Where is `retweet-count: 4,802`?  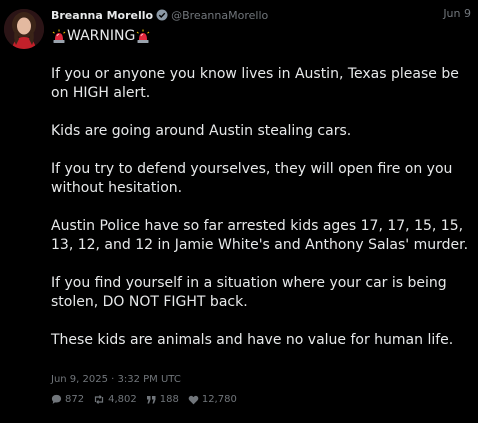
retweet-count: 4,802 is located at coordinates (122, 399).